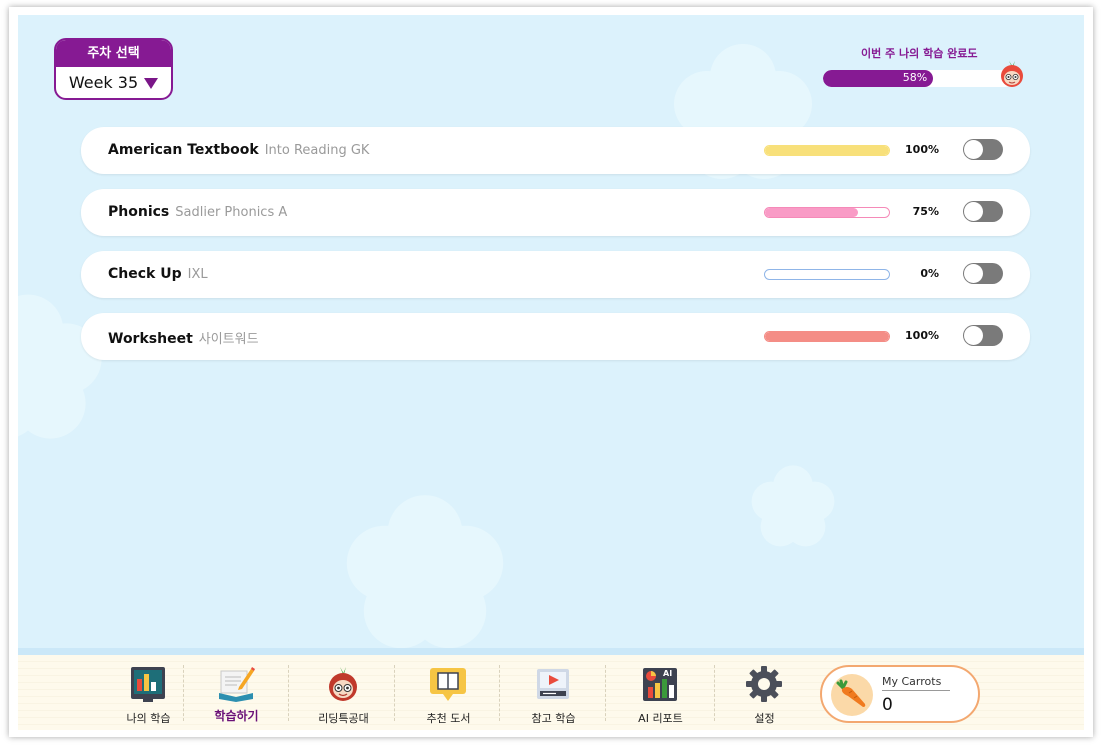  I want to click on learning-row: American Textbook Into Reading GK 100%, so click(555, 150).